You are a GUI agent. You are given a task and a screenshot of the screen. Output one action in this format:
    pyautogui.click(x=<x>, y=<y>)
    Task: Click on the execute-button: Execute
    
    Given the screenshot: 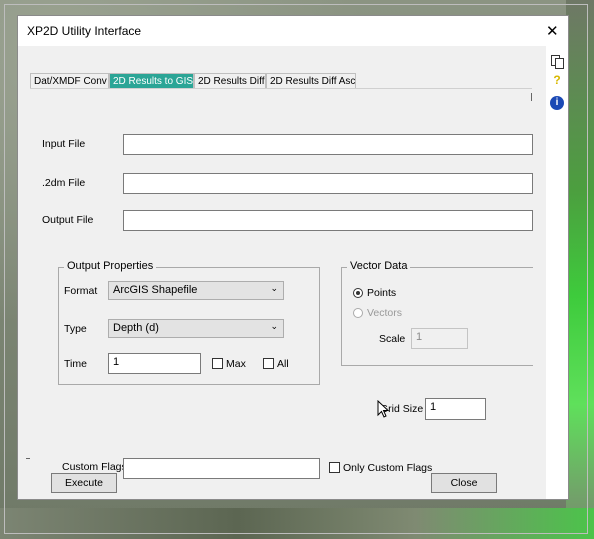 What is the action you would take?
    pyautogui.click(x=84, y=483)
    